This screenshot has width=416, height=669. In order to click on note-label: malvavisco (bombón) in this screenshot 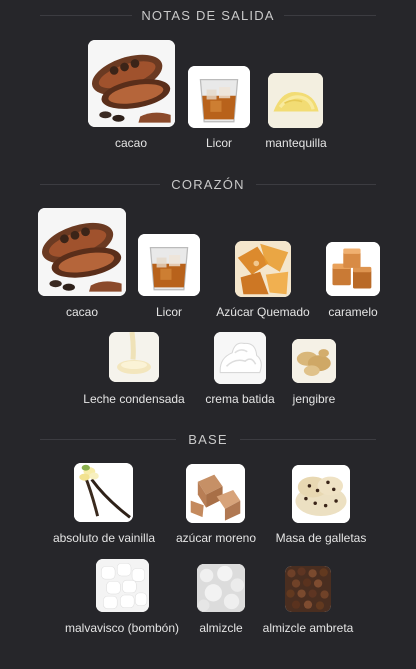, I will do `click(122, 628)`.